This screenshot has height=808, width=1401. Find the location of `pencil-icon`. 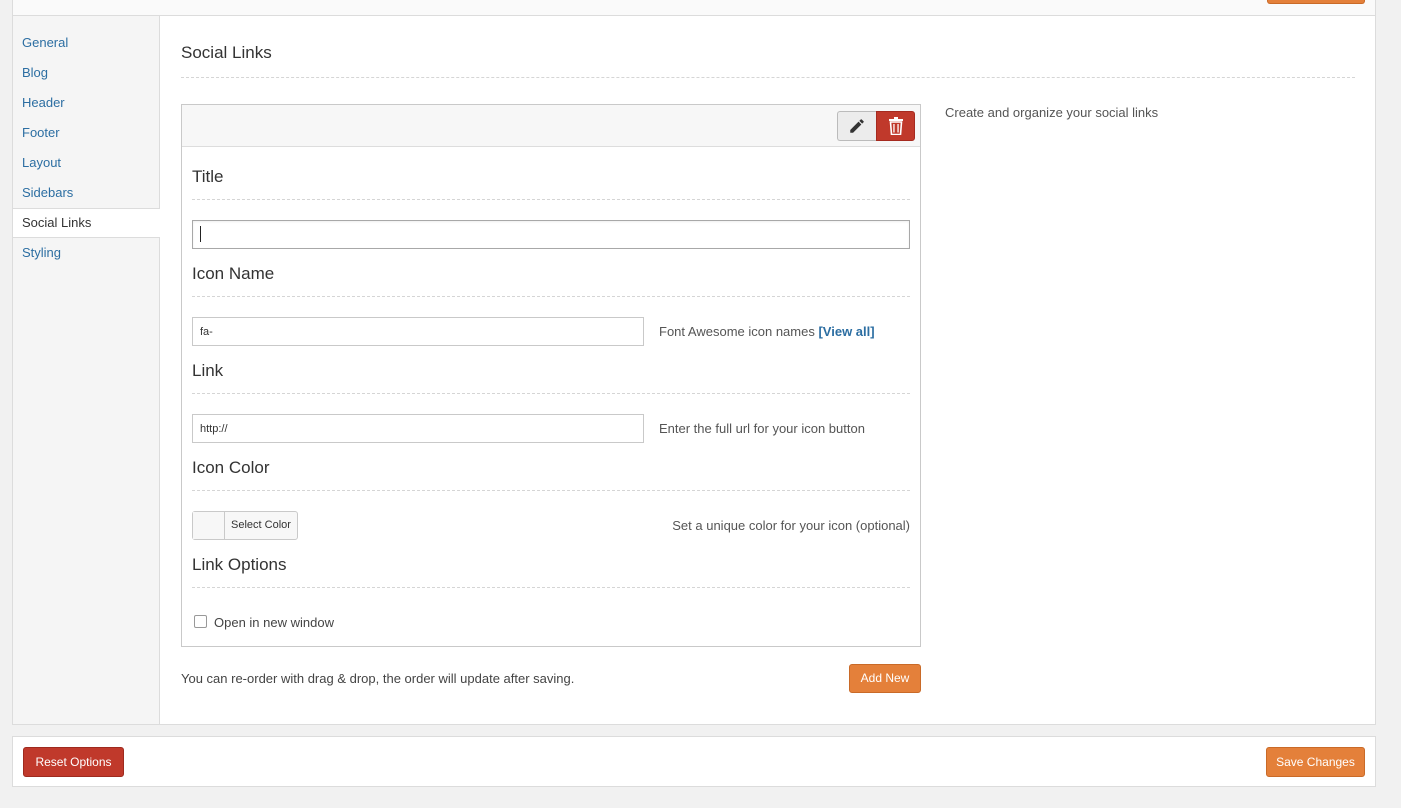

pencil-icon is located at coordinates (857, 126).